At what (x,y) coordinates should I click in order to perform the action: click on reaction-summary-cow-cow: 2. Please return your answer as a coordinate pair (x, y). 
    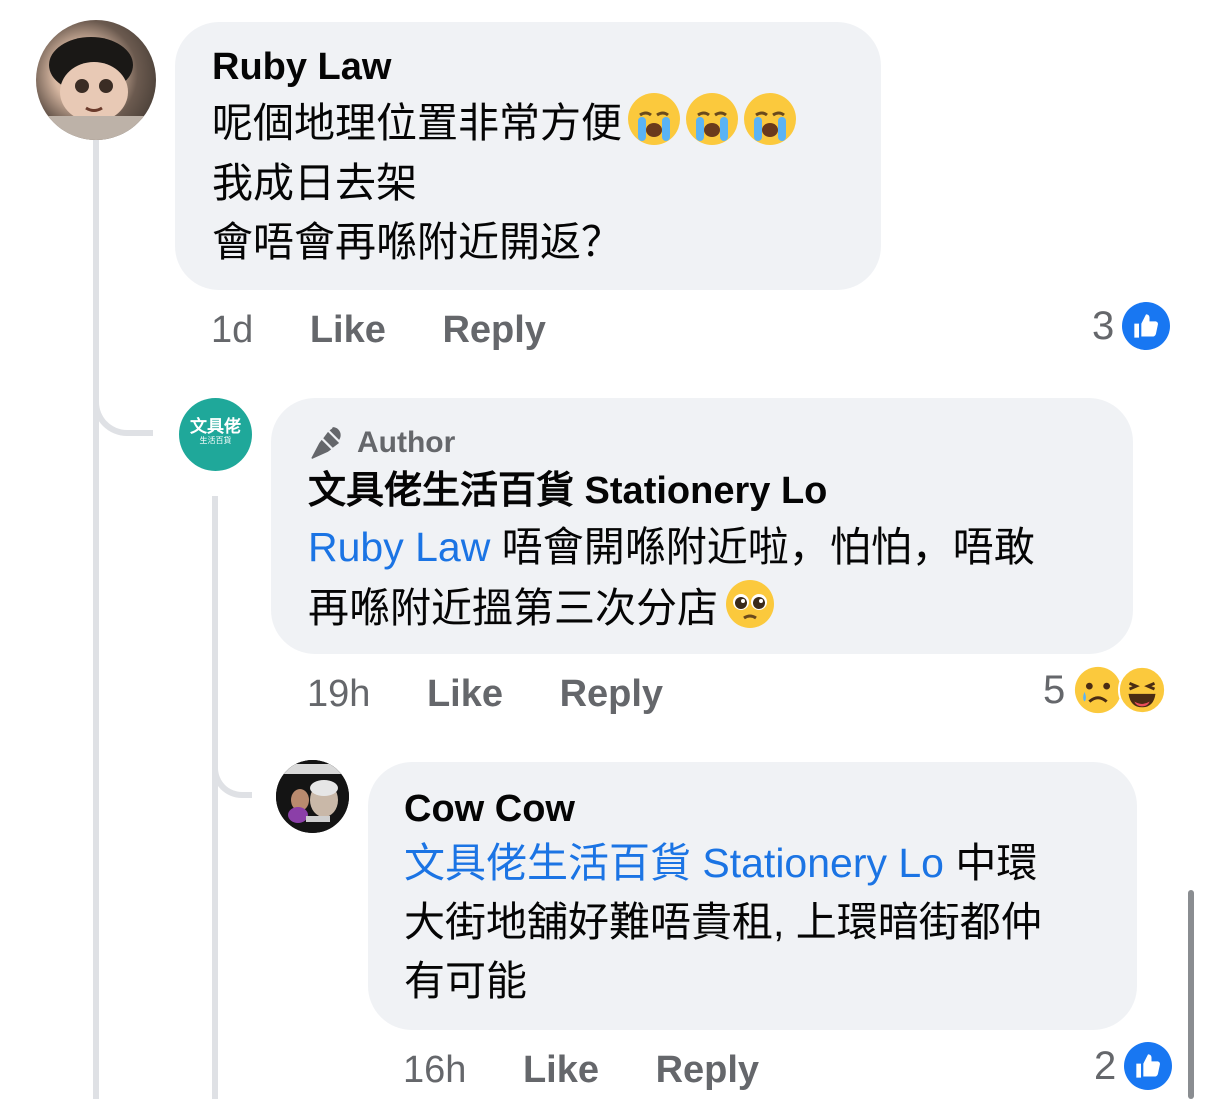
    Looking at the image, I should click on (1133, 1066).